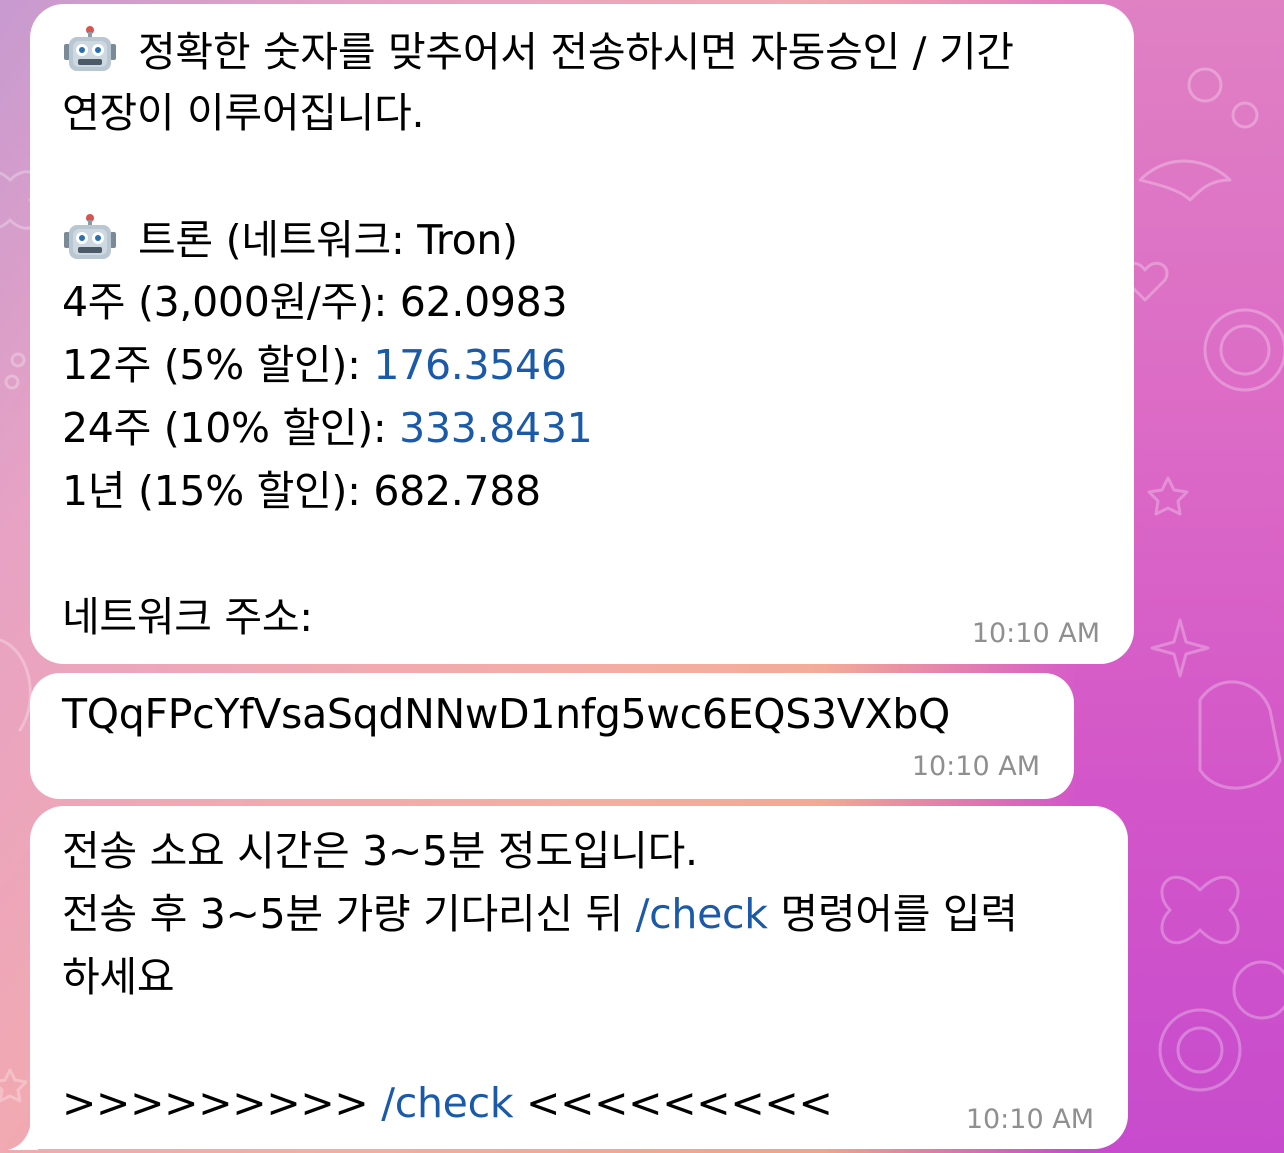 This screenshot has width=1284, height=1153. What do you see at coordinates (243, 113) in the screenshot?
I see `message-text-line: 연장이 이루어집니다.` at bounding box center [243, 113].